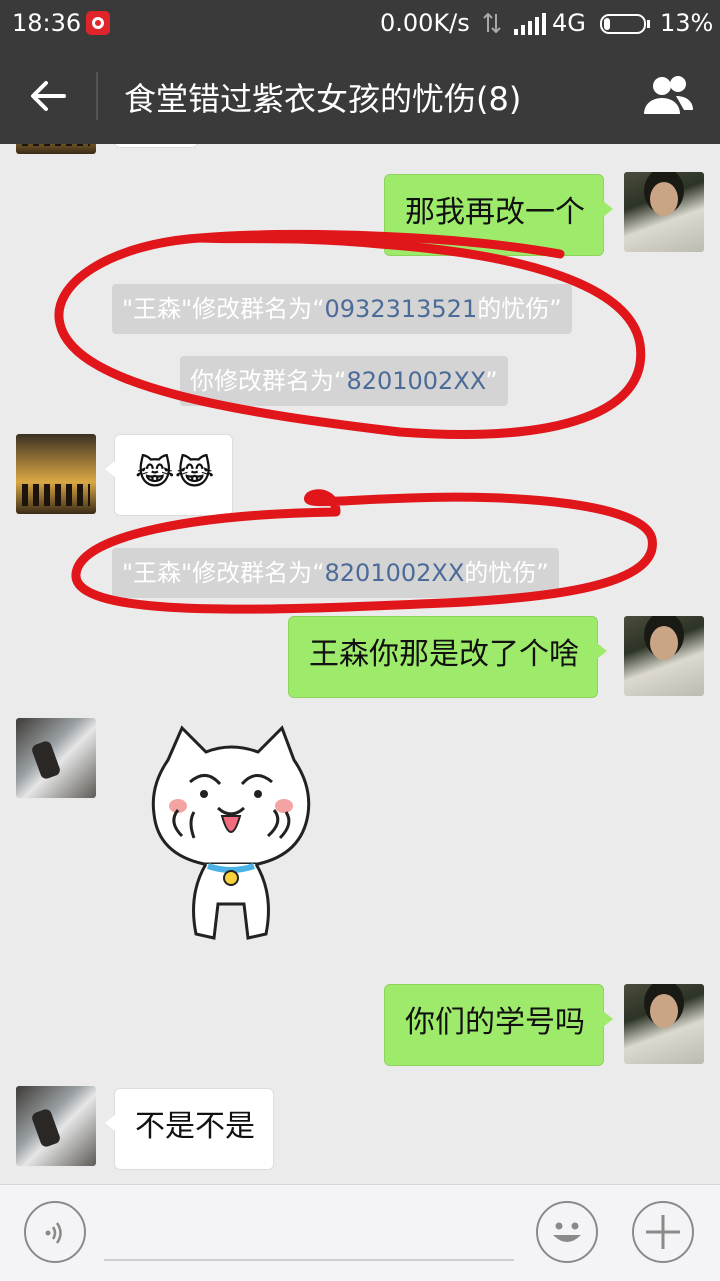  I want to click on message-bubble-self: 你们的学号吗, so click(498, 1025).